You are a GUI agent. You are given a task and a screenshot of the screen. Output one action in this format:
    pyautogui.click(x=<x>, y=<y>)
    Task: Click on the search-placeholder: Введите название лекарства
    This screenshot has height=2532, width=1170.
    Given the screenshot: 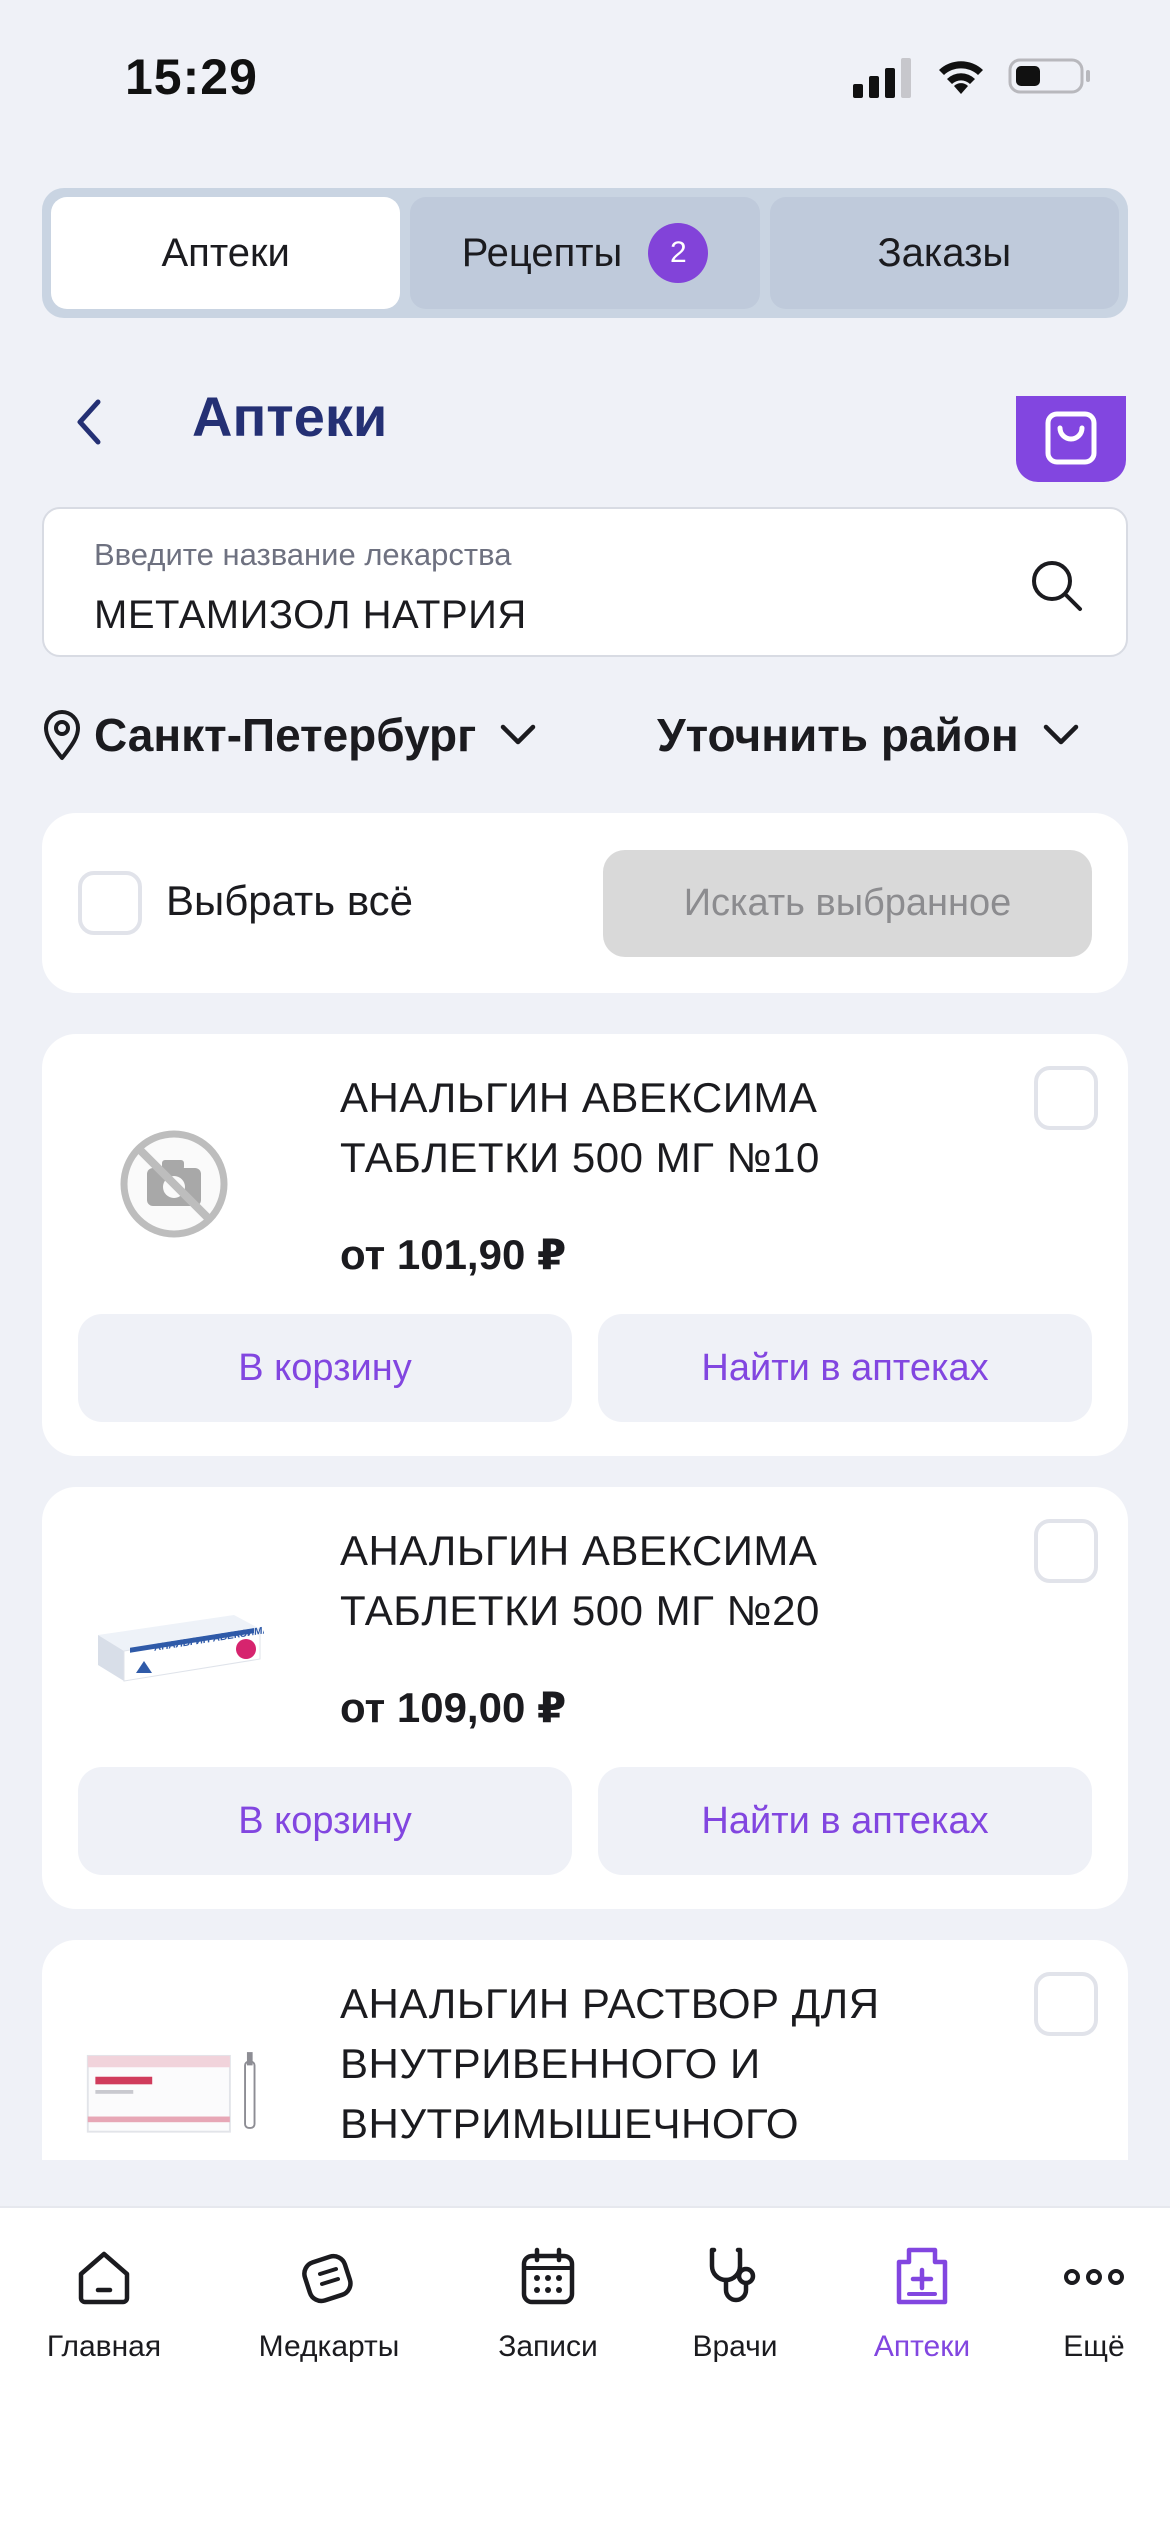 What is the action you would take?
    pyautogui.click(x=303, y=554)
    